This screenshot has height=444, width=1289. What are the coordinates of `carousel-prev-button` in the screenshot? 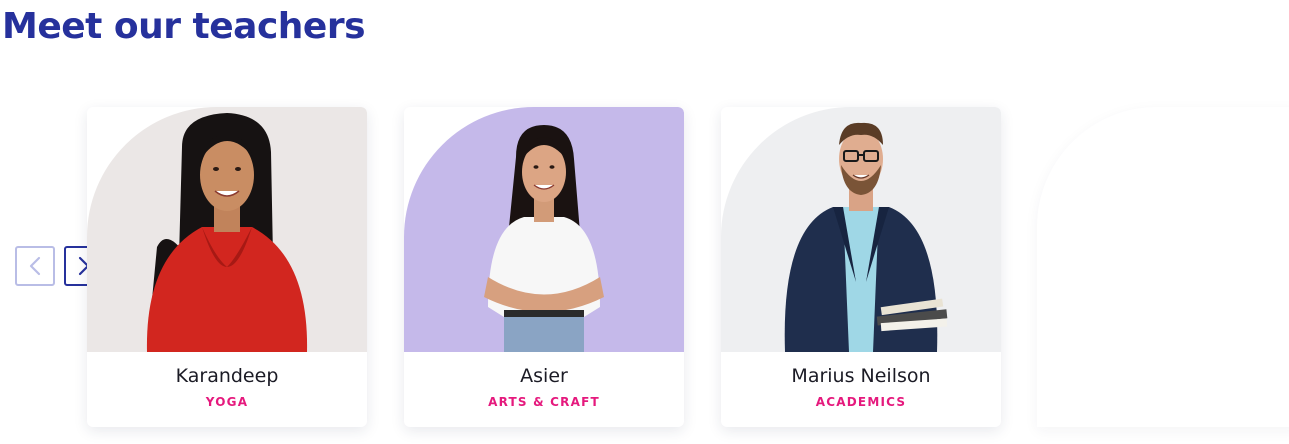 It's located at (35, 266).